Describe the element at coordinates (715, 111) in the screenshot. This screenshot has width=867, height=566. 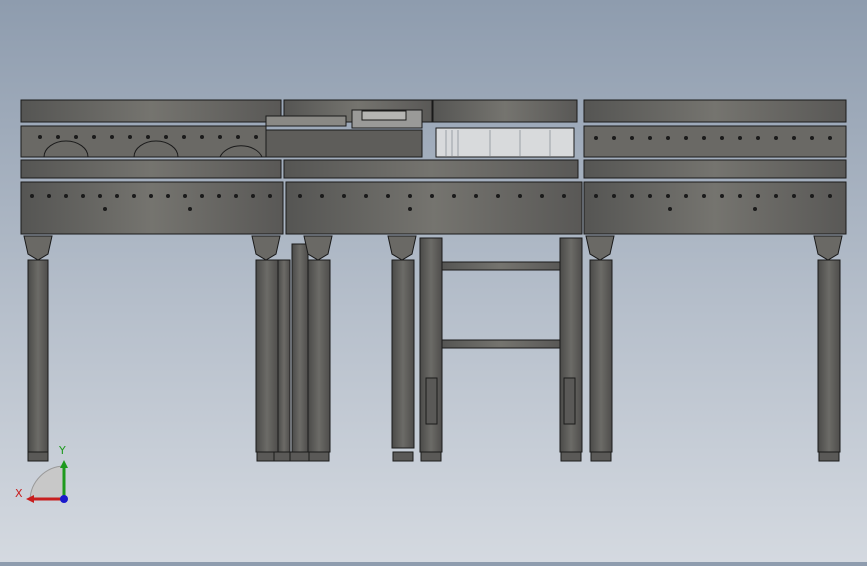
I see `top-rail-right` at that location.